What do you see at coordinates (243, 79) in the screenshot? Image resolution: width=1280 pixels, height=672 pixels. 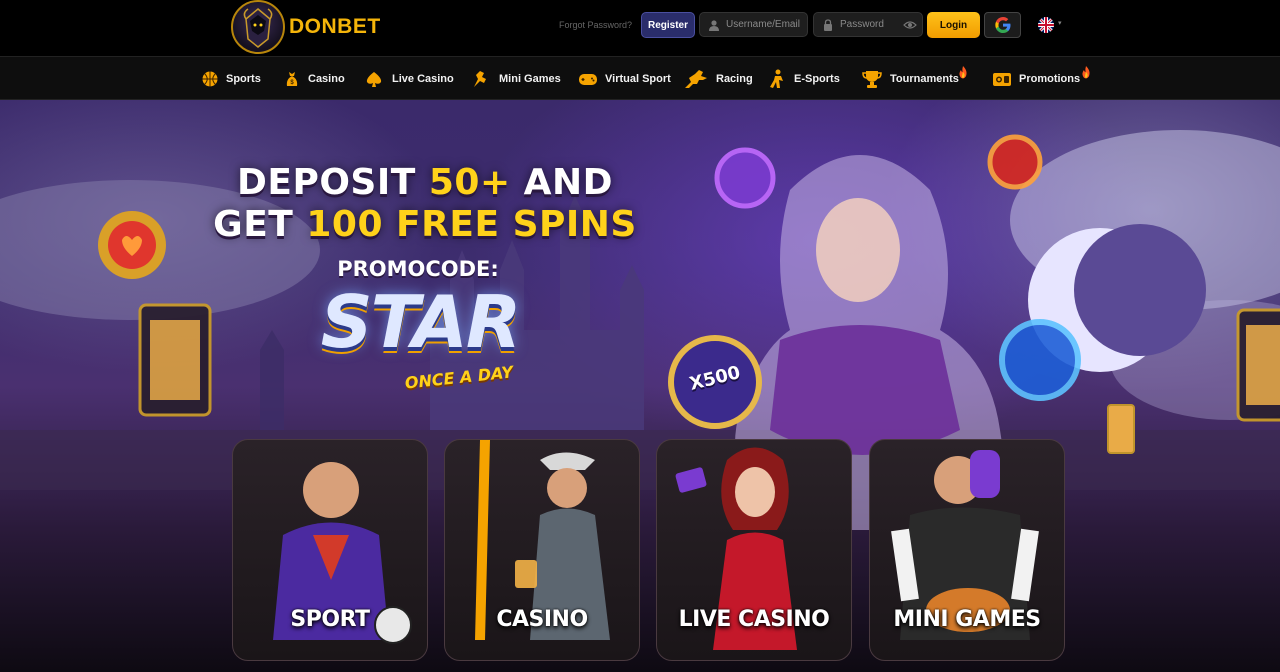 I see `nav-label: Sports` at bounding box center [243, 79].